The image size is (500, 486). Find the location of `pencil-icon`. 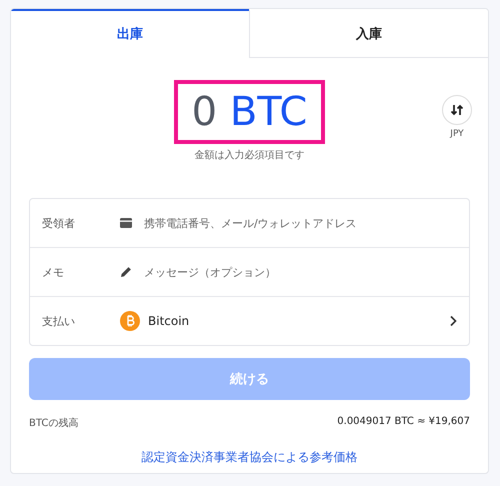

pencil-icon is located at coordinates (126, 272).